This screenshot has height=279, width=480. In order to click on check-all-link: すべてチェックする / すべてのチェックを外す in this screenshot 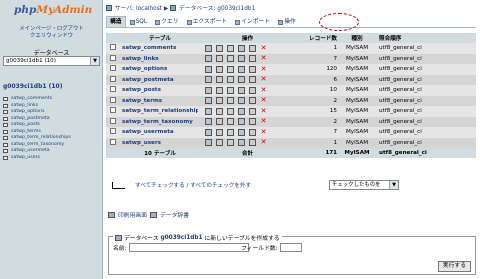, I will do `click(193, 185)`.